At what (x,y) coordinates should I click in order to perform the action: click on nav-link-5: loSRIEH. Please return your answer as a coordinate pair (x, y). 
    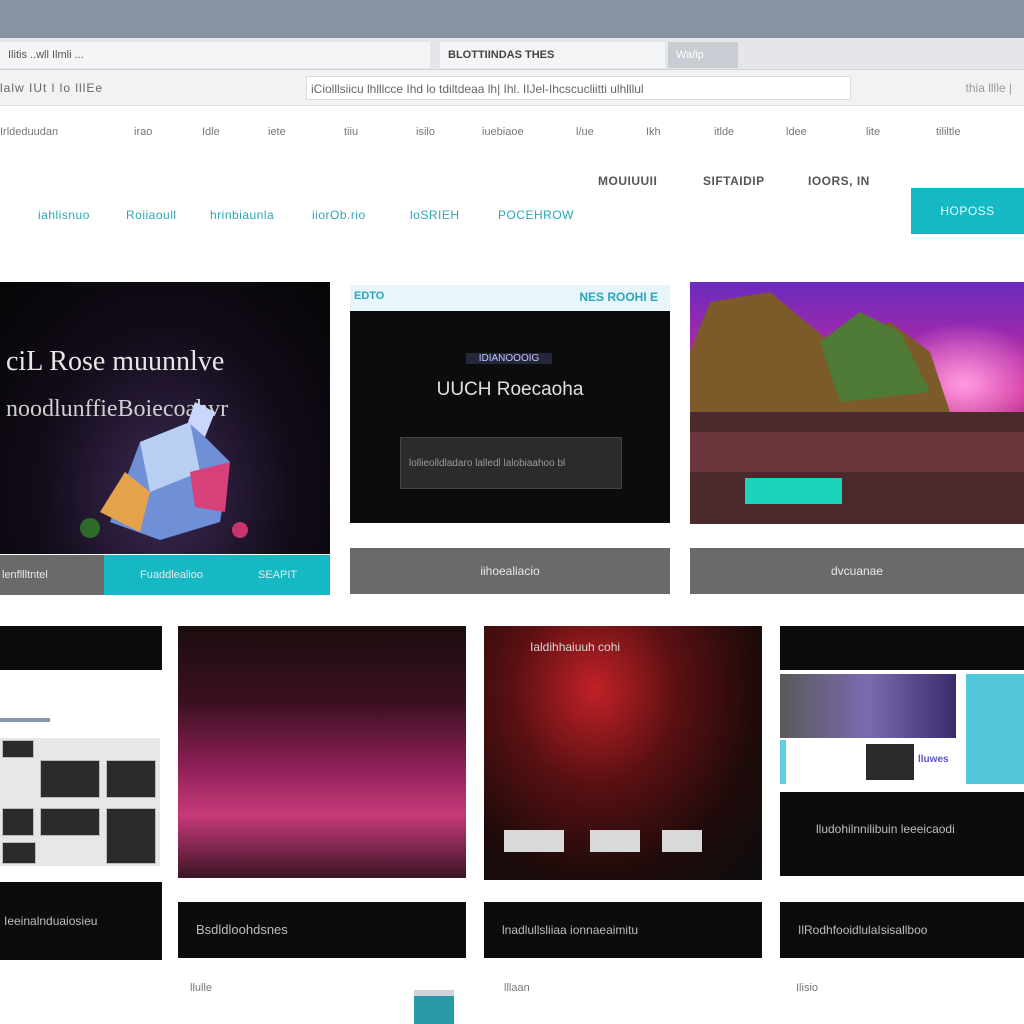
    Looking at the image, I should click on (435, 215).